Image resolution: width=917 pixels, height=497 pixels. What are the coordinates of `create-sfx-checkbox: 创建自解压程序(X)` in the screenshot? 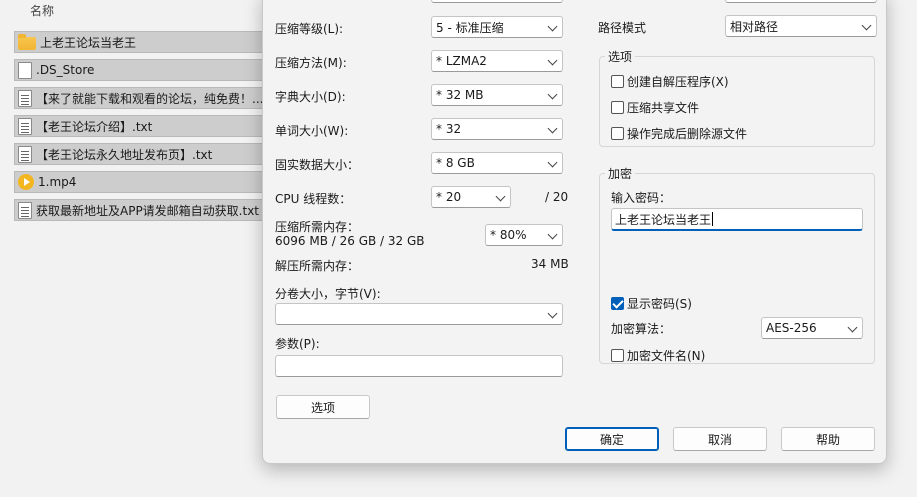 It's located at (670, 81).